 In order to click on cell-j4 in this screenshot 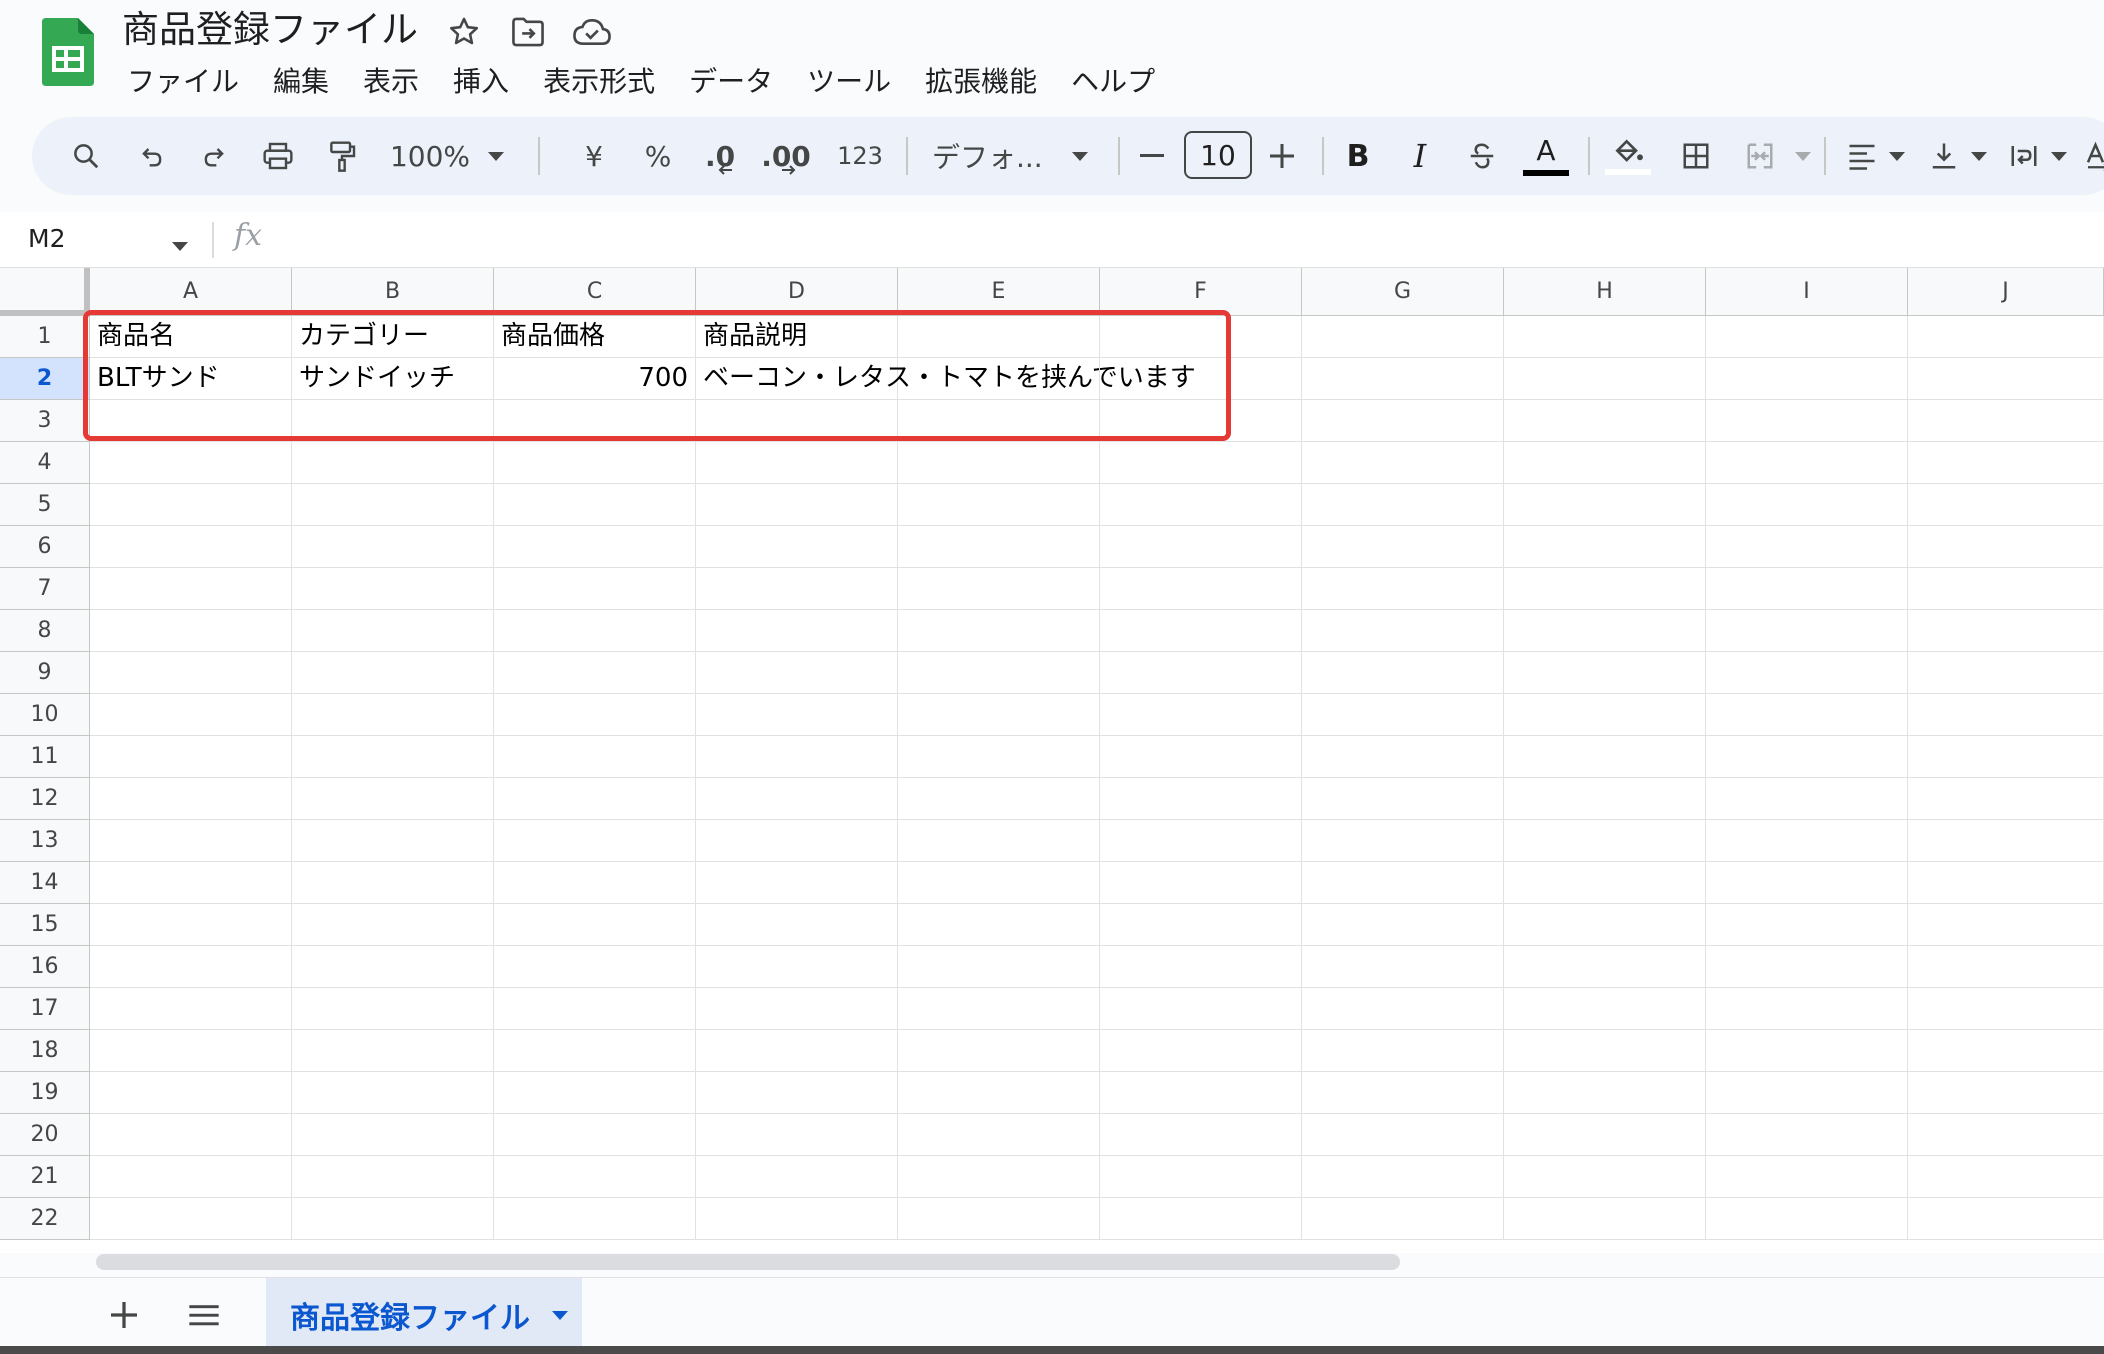, I will do `click(2006, 463)`.